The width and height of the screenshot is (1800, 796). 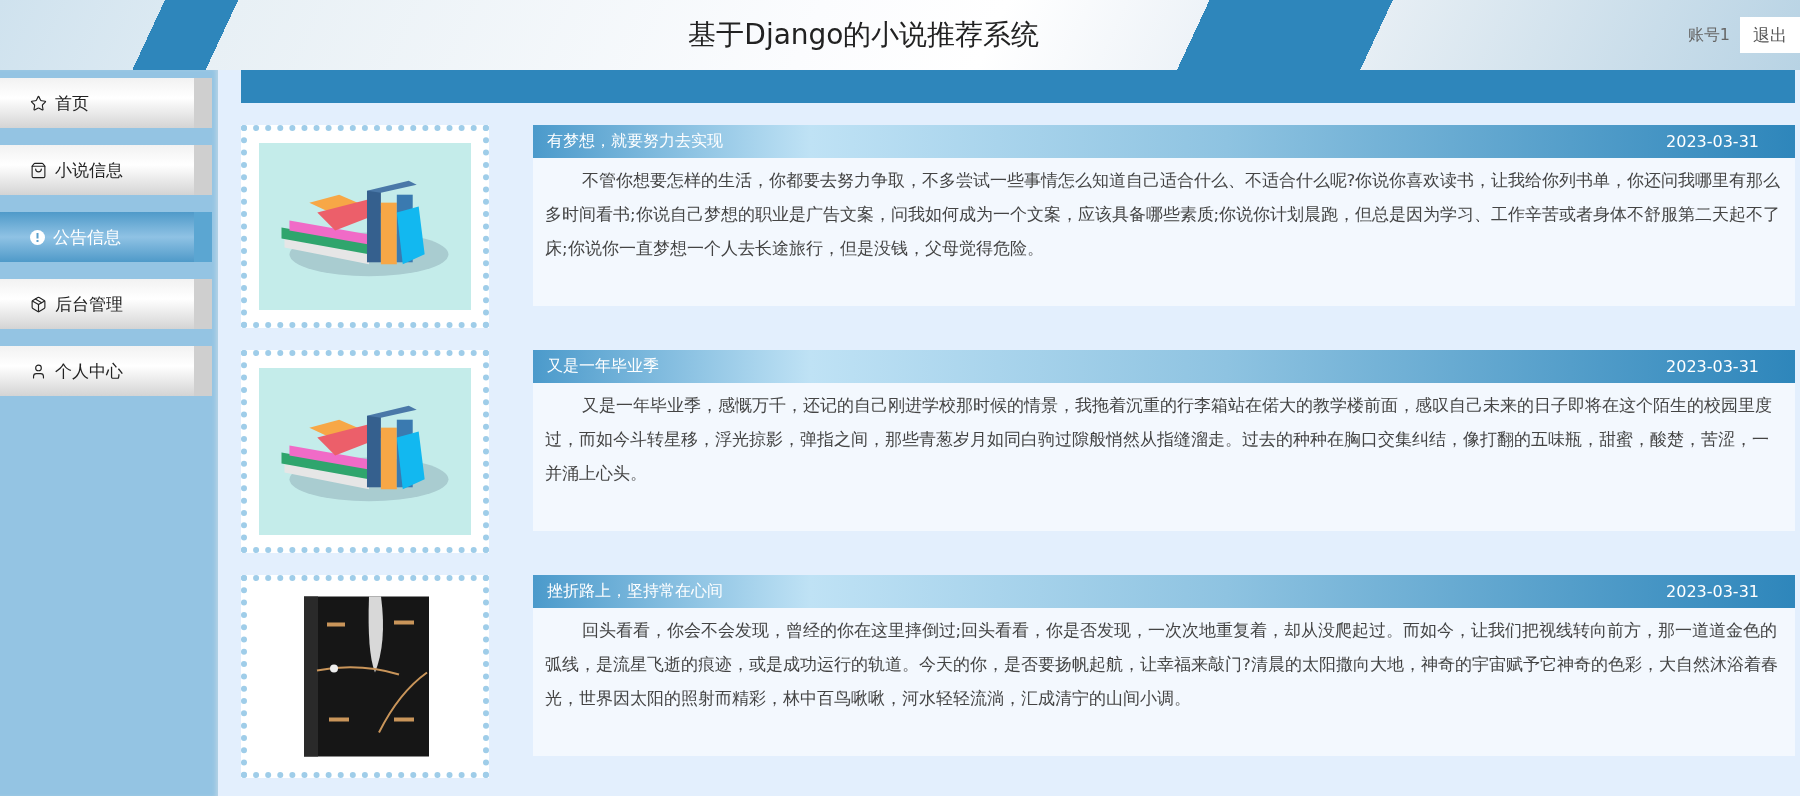 I want to click on logout-button: 退出, so click(x=1770, y=35).